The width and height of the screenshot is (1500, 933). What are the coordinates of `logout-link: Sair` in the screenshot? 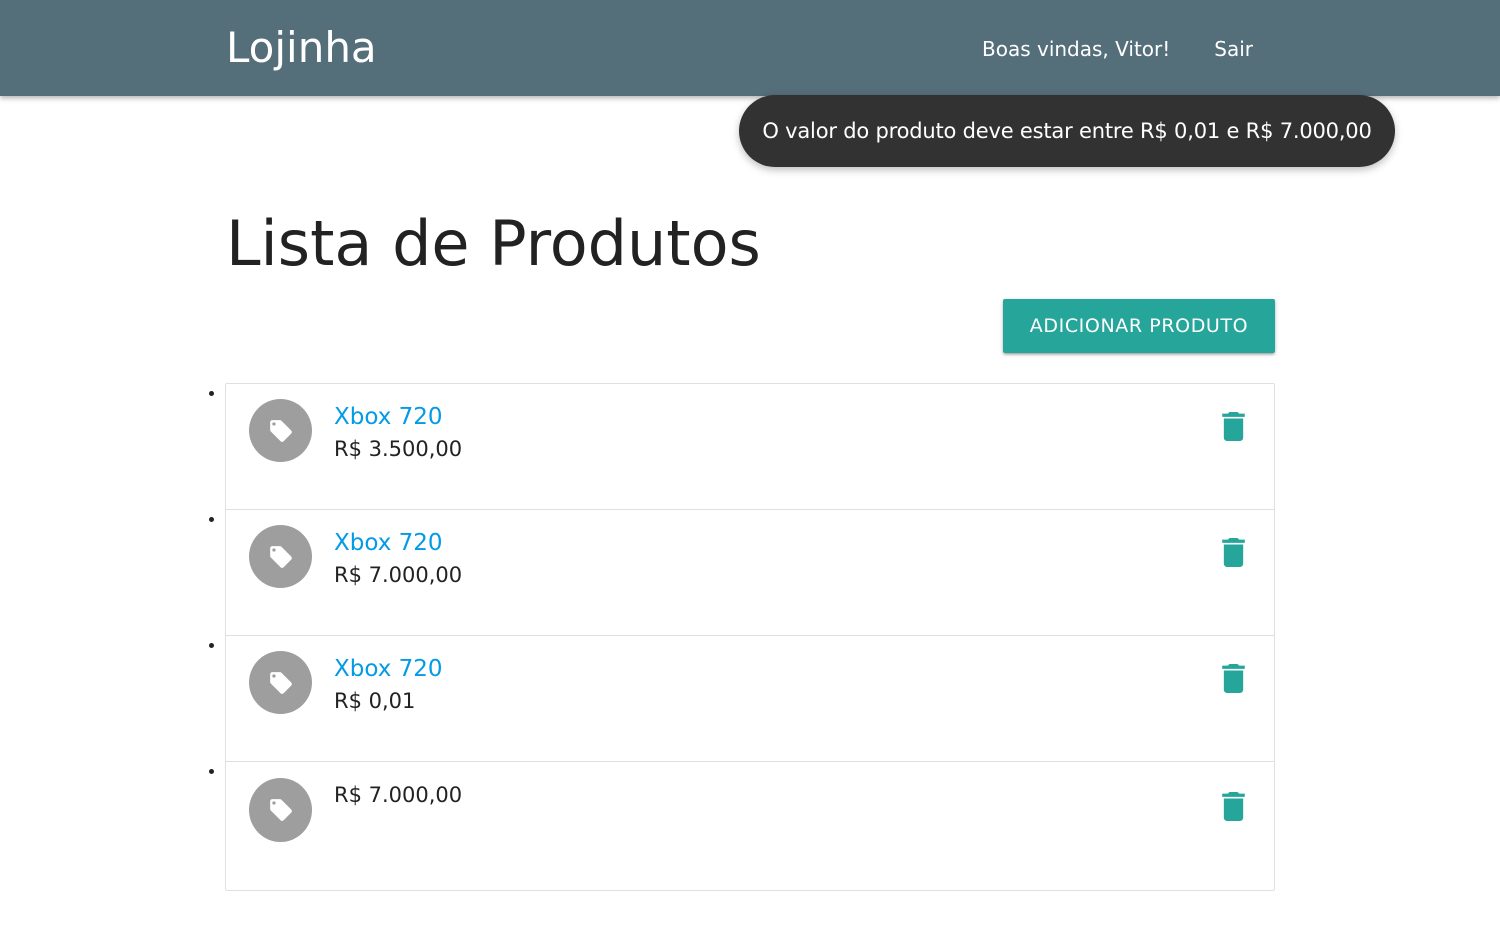 It's located at (1233, 49).